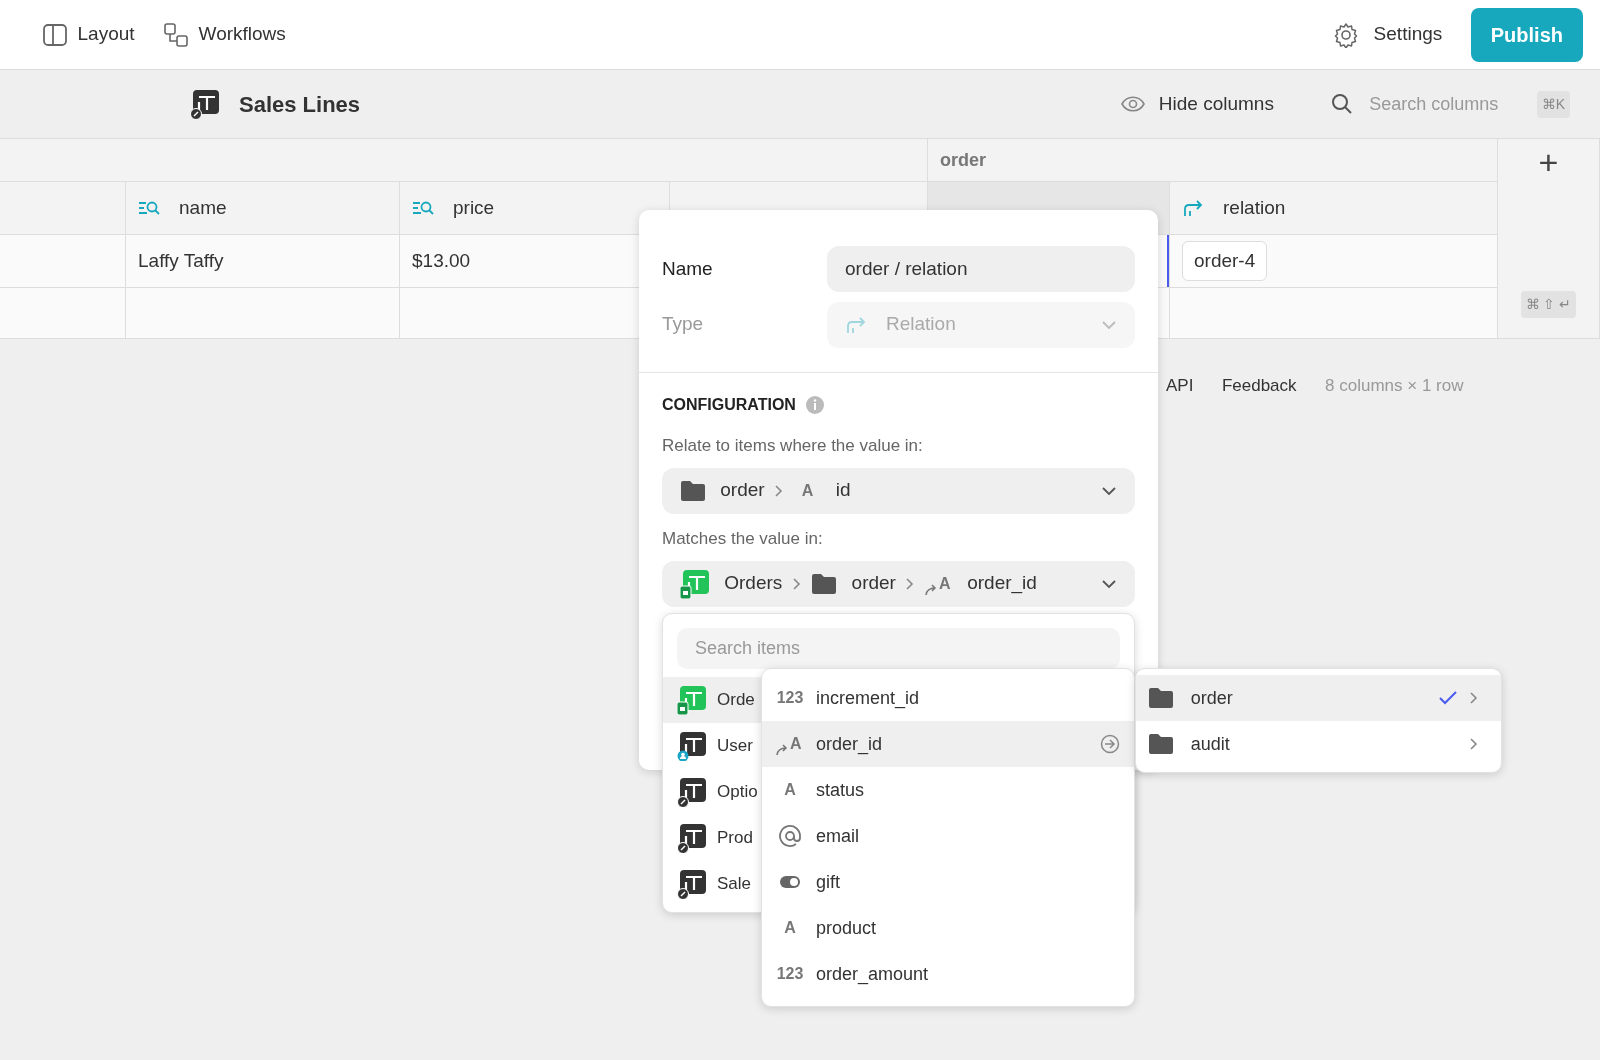 This screenshot has width=1600, height=1060. What do you see at coordinates (263, 261) in the screenshot?
I see `table-cell: Laffy Taffy` at bounding box center [263, 261].